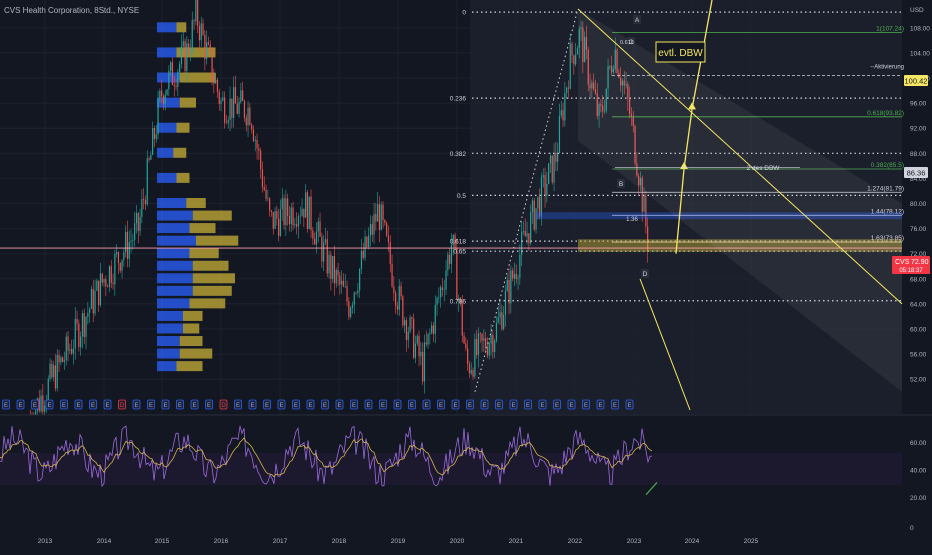 This screenshot has height=555, width=932. What do you see at coordinates (916, 172) in the screenshot?
I see `mid-price-badge: 86.36` at bounding box center [916, 172].